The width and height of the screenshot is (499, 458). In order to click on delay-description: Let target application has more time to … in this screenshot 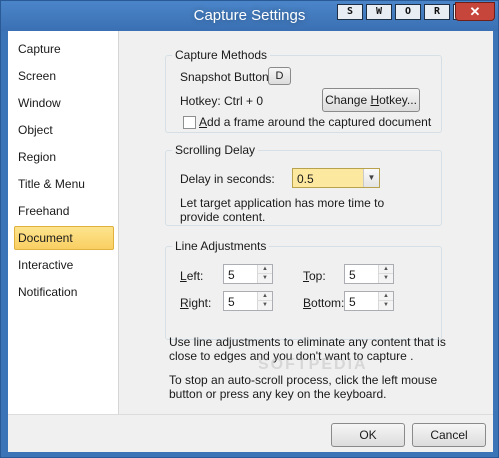, I will do `click(282, 210)`.